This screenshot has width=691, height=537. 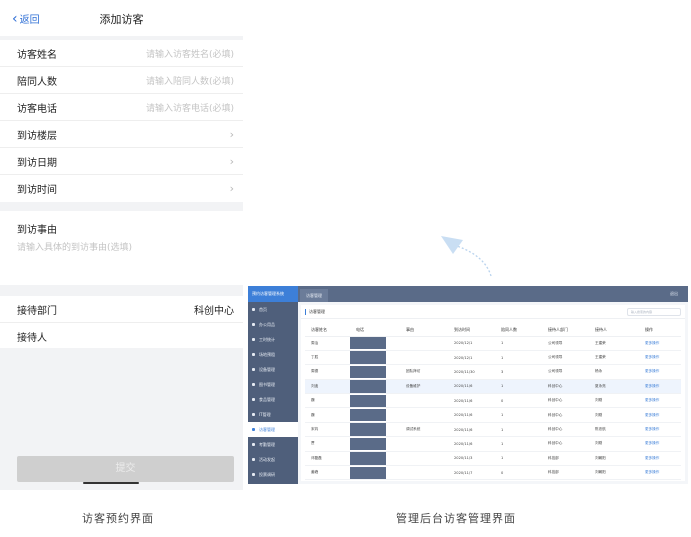 I want to click on cell-name: 姜峰, so click(x=327, y=473).